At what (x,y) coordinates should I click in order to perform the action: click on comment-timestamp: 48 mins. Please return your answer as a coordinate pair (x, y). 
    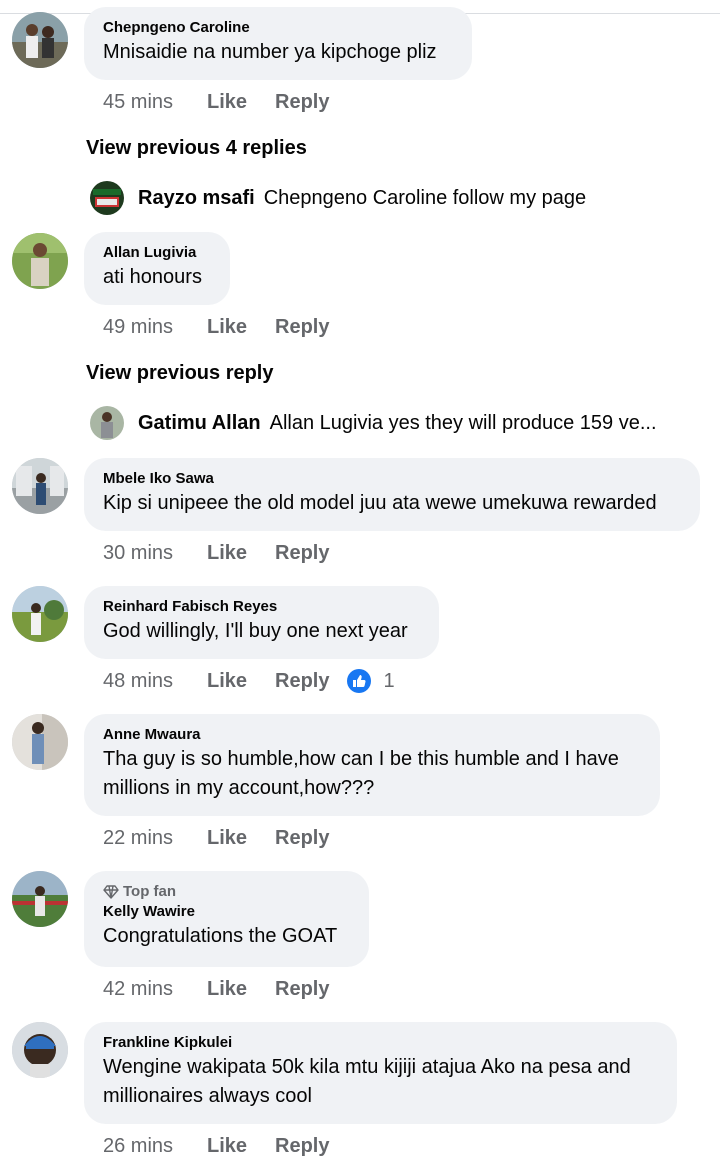
    Looking at the image, I should click on (155, 681).